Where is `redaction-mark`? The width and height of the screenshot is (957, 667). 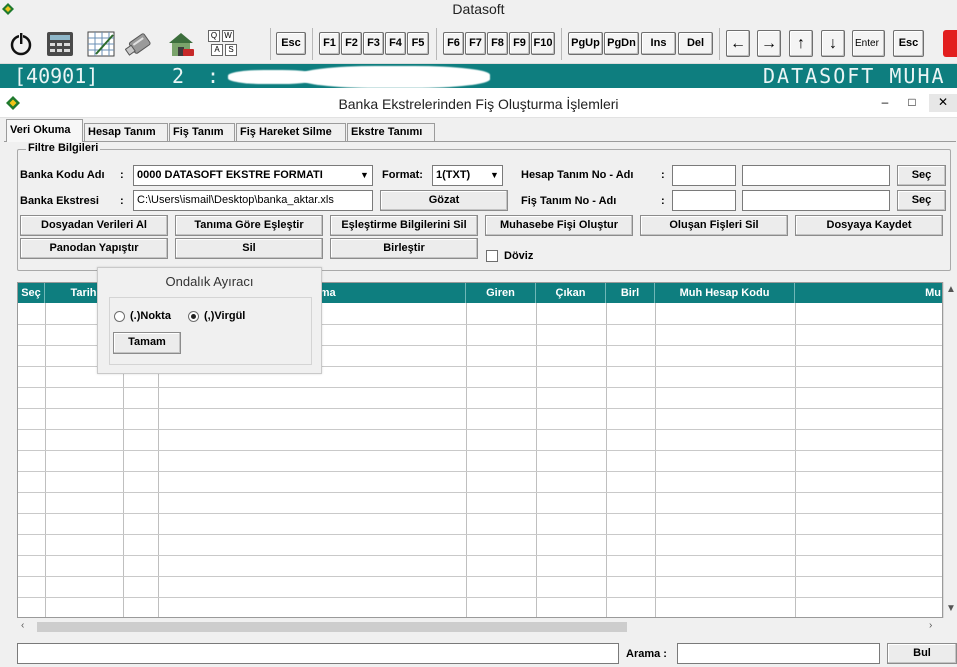 redaction-mark is located at coordinates (395, 77).